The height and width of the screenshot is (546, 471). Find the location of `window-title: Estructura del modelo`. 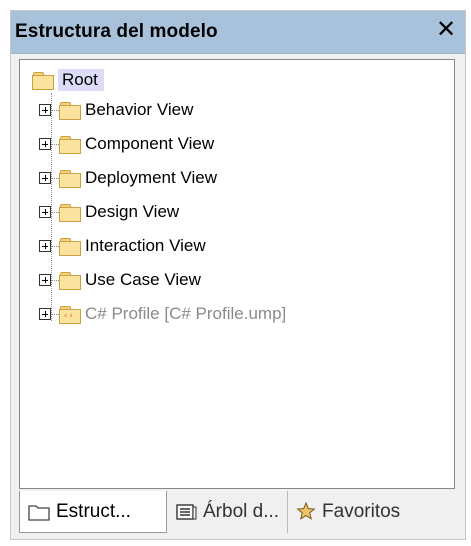

window-title: Estructura del modelo is located at coordinates (116, 31).